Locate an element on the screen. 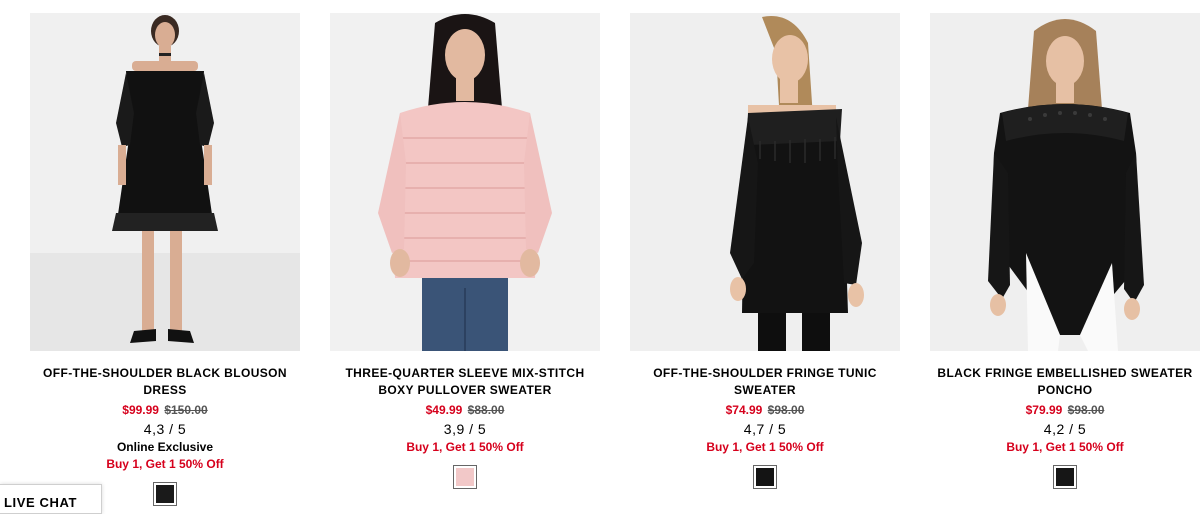  product-price: $49.99 $88.00 is located at coordinates (465, 410).